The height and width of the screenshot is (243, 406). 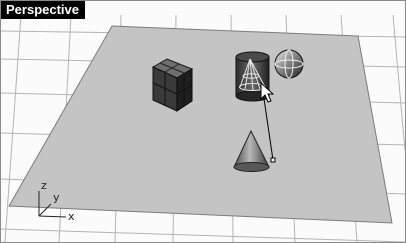 What do you see at coordinates (289, 64) in the screenshot?
I see `sphere-object` at bounding box center [289, 64].